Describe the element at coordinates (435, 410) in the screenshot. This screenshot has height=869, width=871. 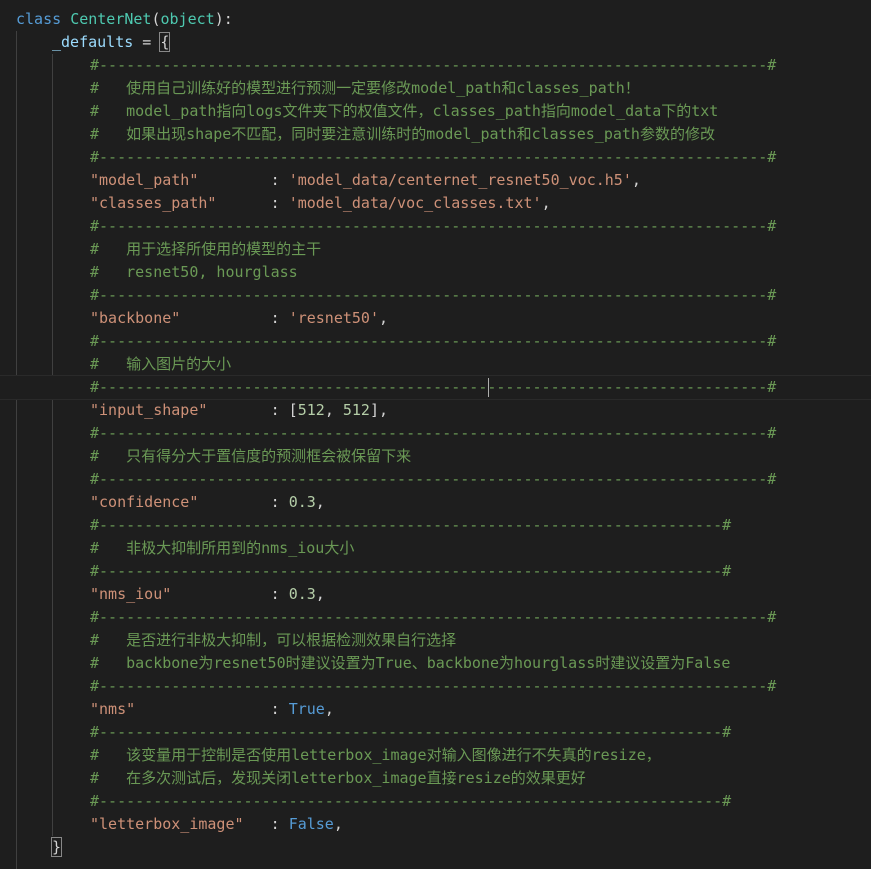
I see `code-line: "input_shape" : [512, 512],` at that location.